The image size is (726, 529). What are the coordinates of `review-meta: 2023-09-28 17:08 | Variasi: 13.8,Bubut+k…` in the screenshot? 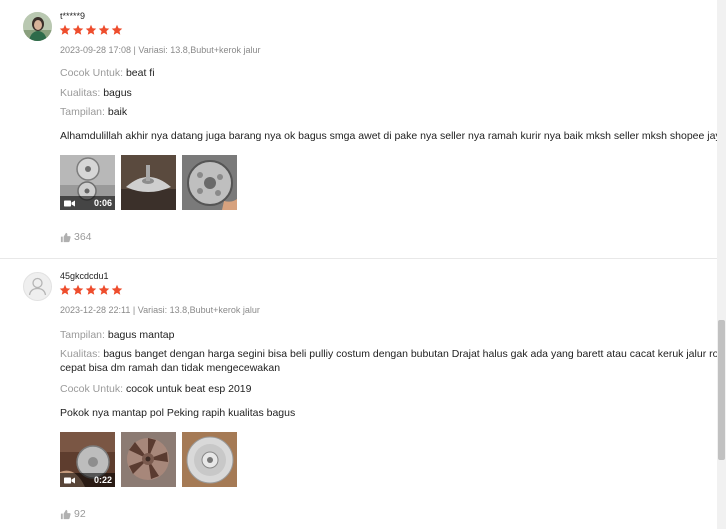 It's located at (160, 50).